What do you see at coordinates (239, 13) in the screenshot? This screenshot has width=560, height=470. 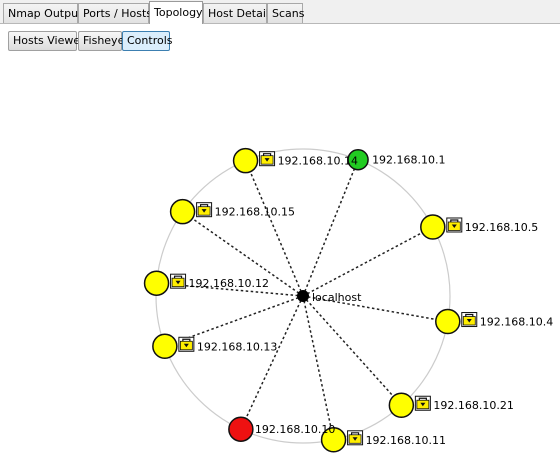 I see `tab-host-details: Host Details` at bounding box center [239, 13].